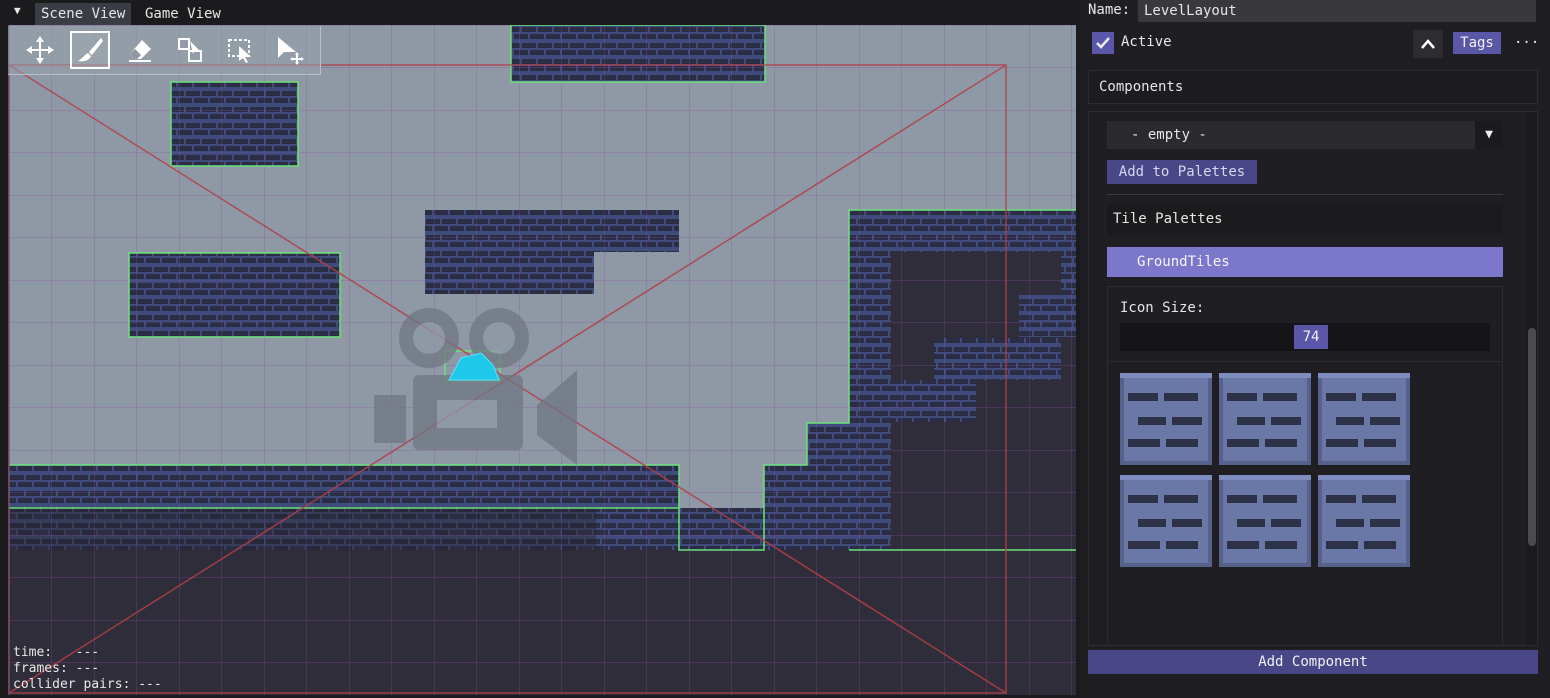  I want to click on checkmark-icon, so click(1103, 43).